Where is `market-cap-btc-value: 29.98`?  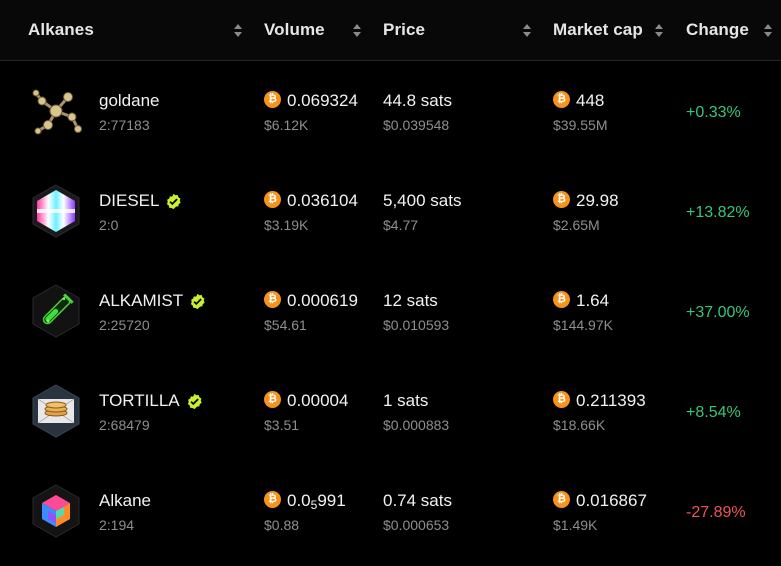 market-cap-btc-value: 29.98 is located at coordinates (597, 200).